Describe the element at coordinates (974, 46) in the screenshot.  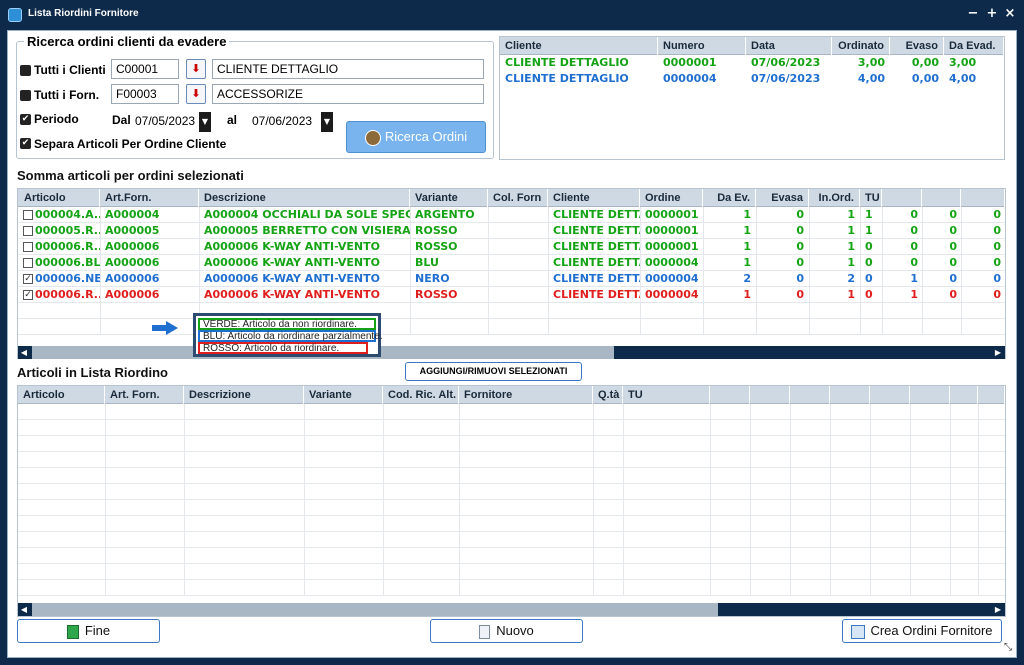
I see `orders-col-da-evad: Da Evad.` at that location.